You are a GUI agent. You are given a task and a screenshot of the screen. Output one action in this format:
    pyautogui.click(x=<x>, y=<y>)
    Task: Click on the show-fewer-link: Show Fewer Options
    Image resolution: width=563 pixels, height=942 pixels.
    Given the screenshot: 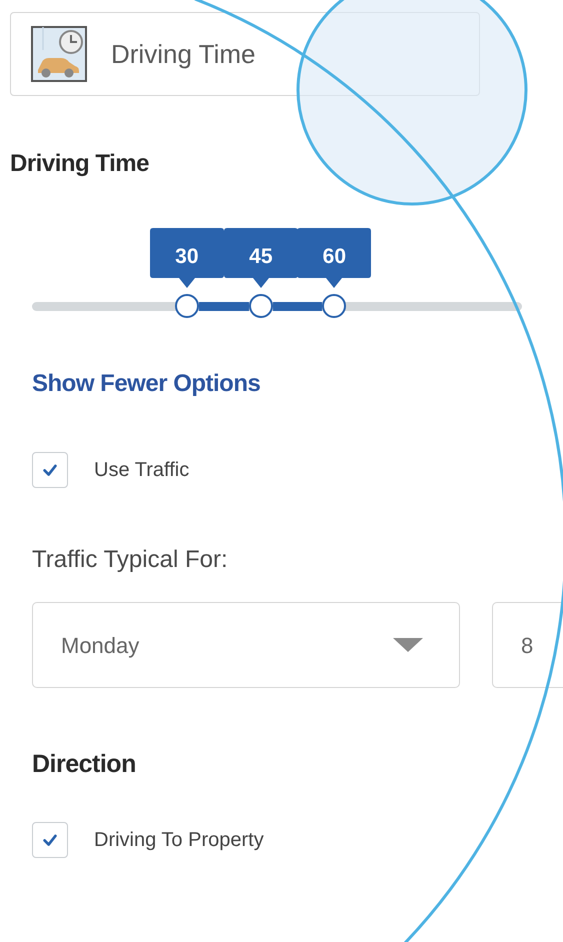 What is the action you would take?
    pyautogui.click(x=146, y=384)
    